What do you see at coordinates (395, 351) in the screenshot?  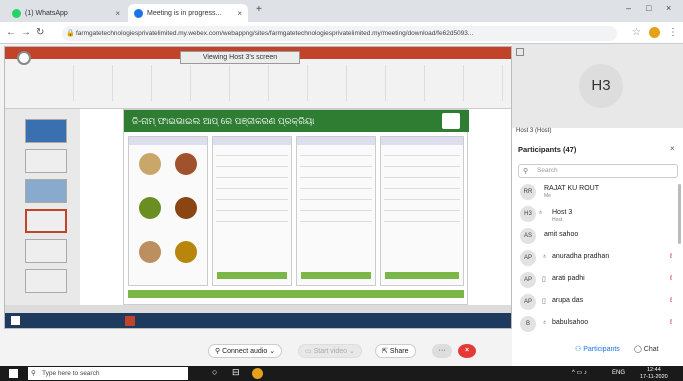 I see `share-button: ⇱ Share` at bounding box center [395, 351].